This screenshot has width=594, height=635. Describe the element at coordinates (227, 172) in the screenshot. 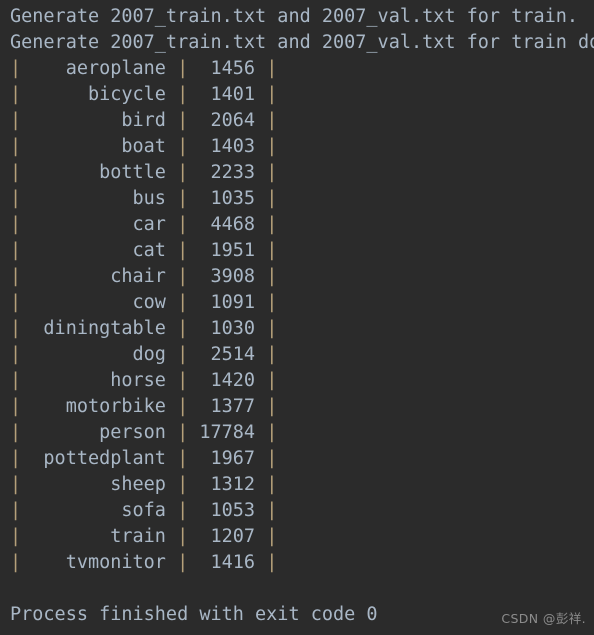

I see `class-count-cell: 2233` at that location.